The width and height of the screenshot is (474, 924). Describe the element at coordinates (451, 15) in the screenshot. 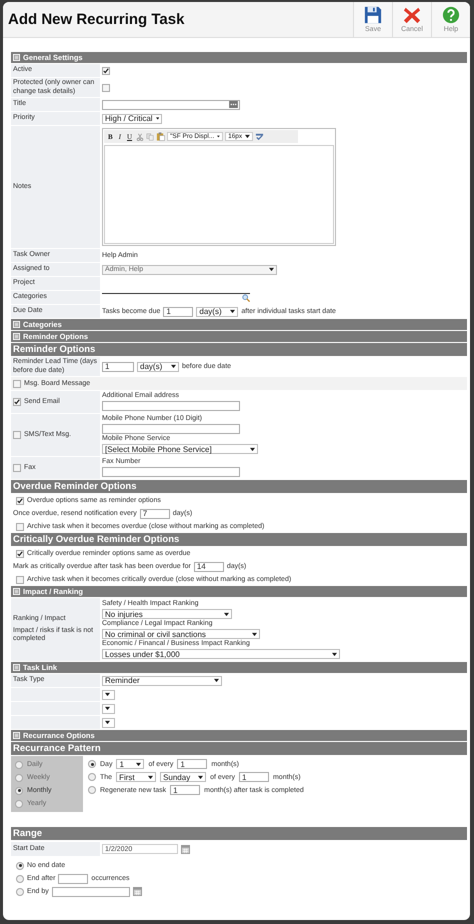

I see `help-icon` at that location.